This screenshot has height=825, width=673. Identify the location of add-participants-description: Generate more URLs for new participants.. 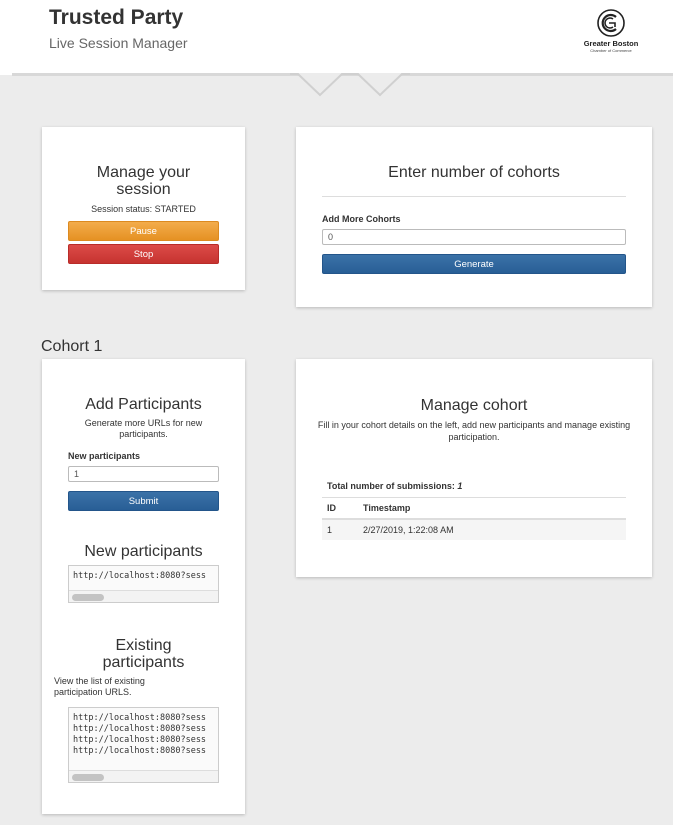
(143, 428).